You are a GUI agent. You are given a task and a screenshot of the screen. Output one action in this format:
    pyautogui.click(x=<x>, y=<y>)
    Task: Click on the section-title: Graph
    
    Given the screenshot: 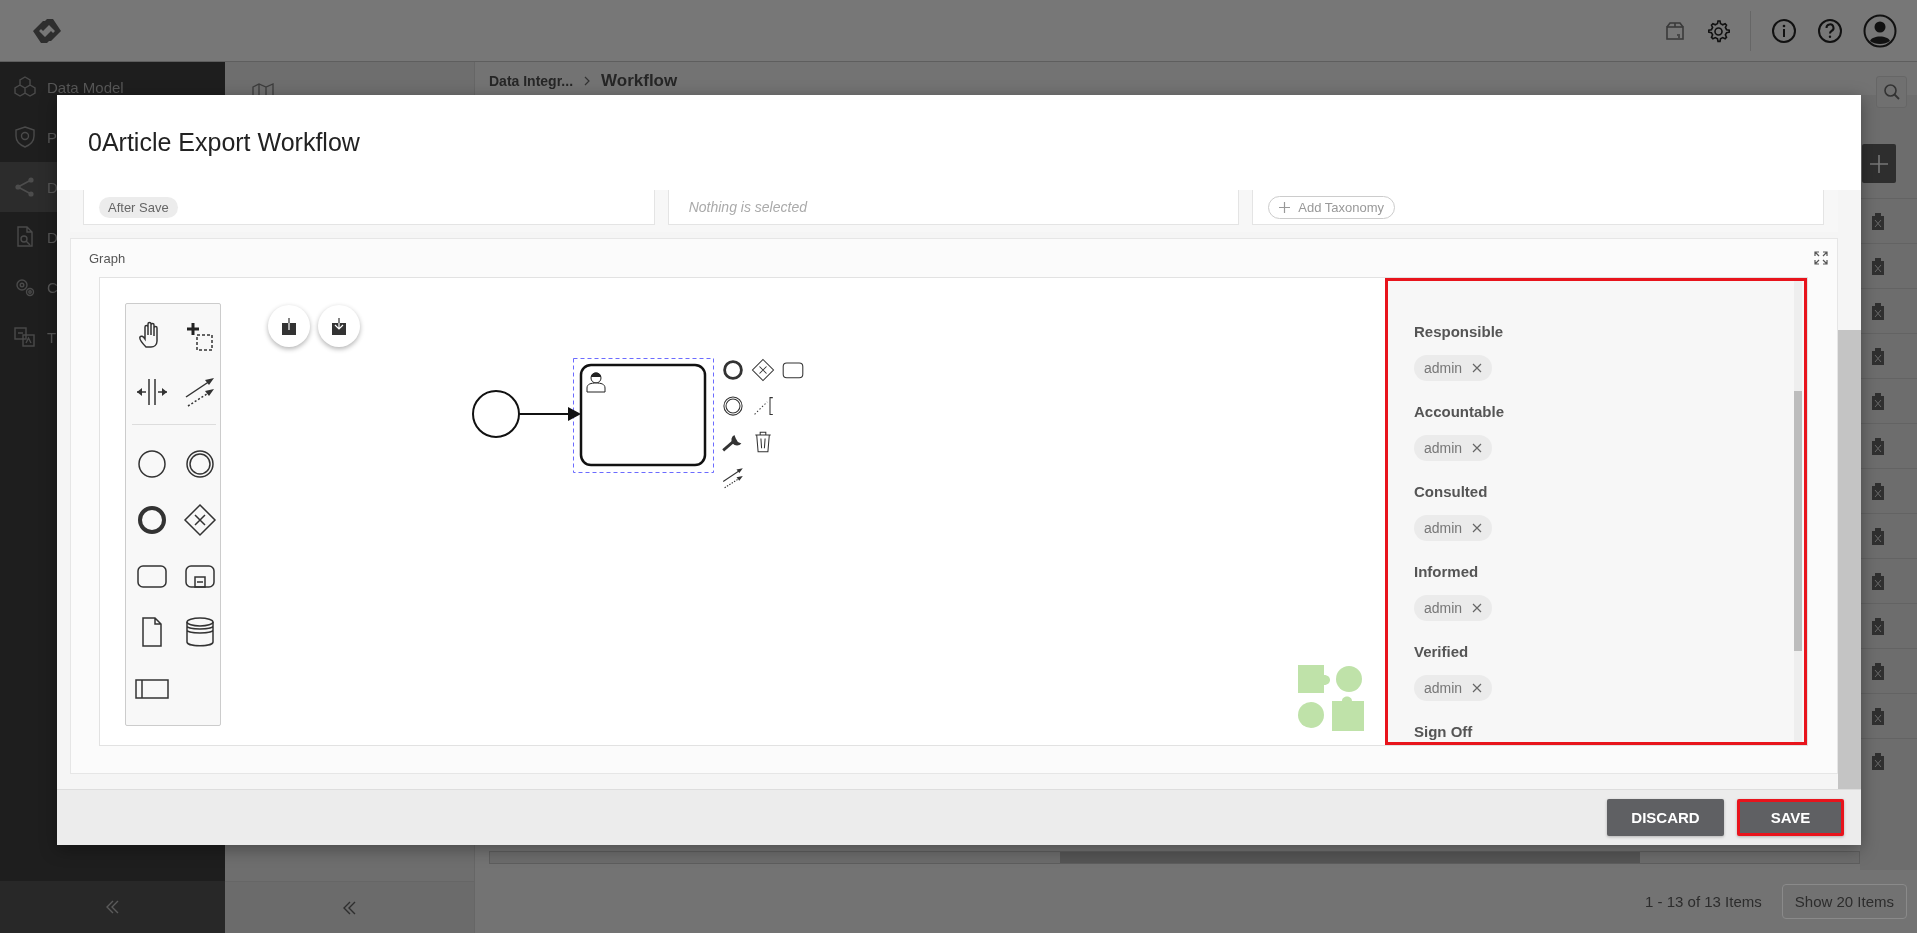 What is the action you would take?
    pyautogui.click(x=107, y=258)
    